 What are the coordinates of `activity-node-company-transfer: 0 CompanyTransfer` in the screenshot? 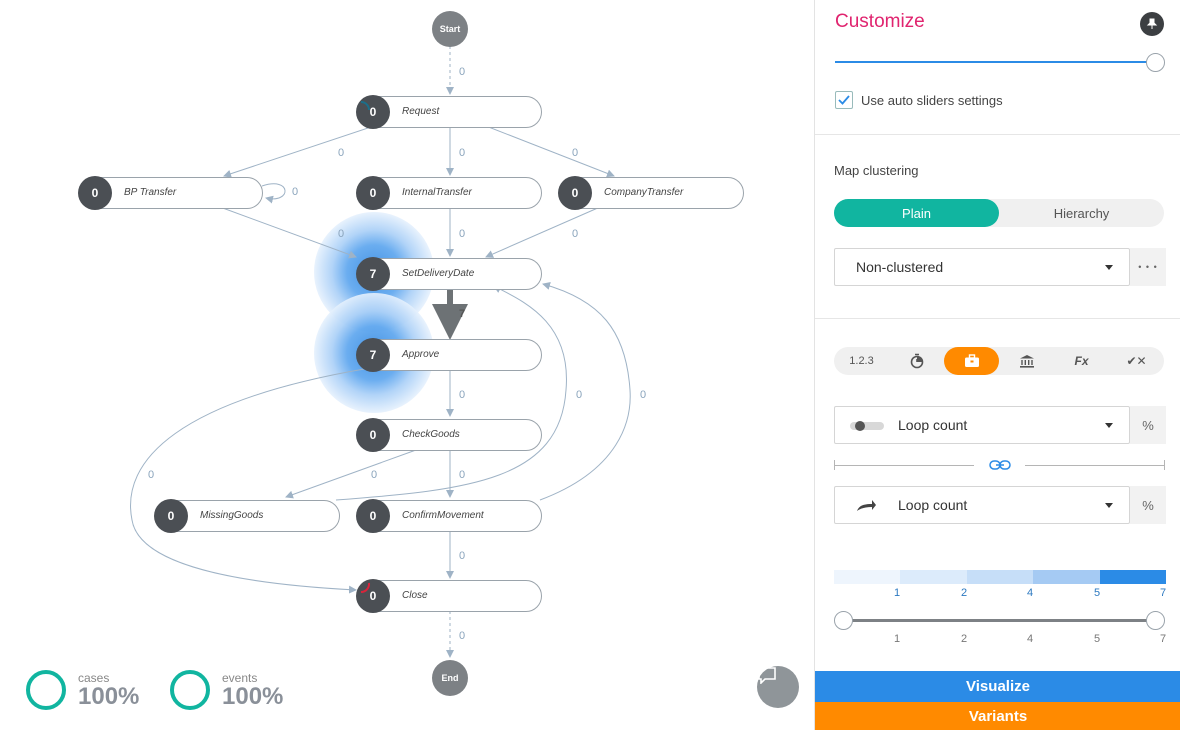 It's located at (651, 193).